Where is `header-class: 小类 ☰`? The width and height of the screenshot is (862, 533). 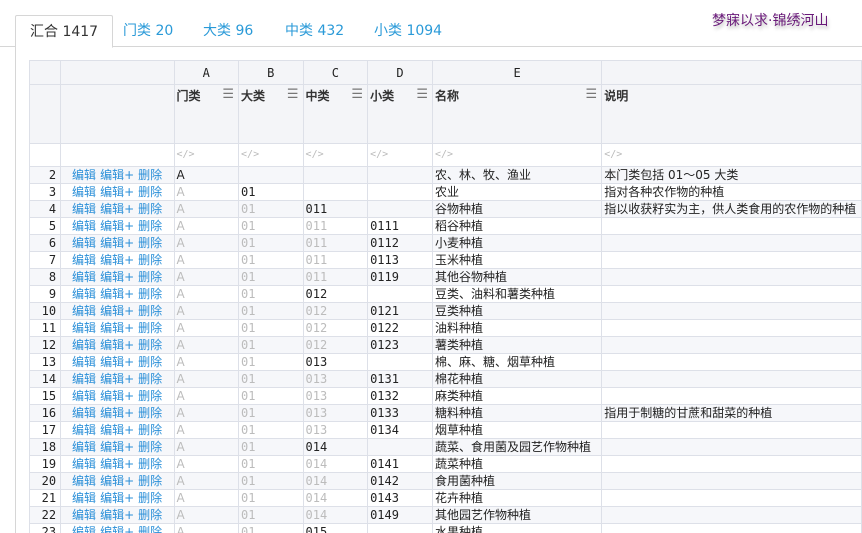 header-class: 小类 ☰ is located at coordinates (400, 114).